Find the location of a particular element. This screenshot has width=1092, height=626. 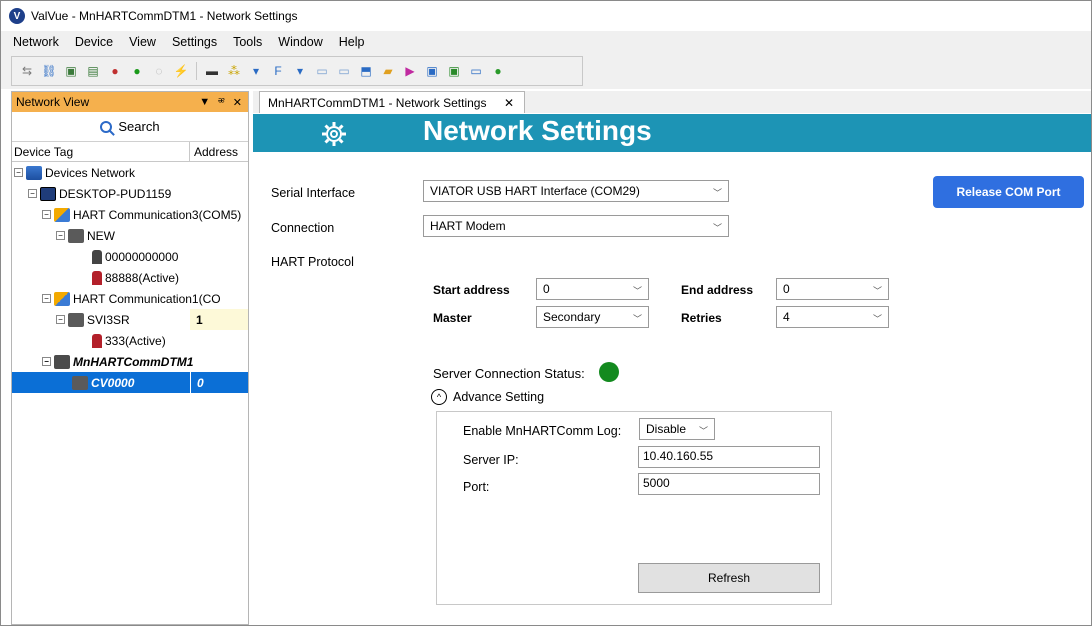

device-icon: ▣ is located at coordinates (71, 71).